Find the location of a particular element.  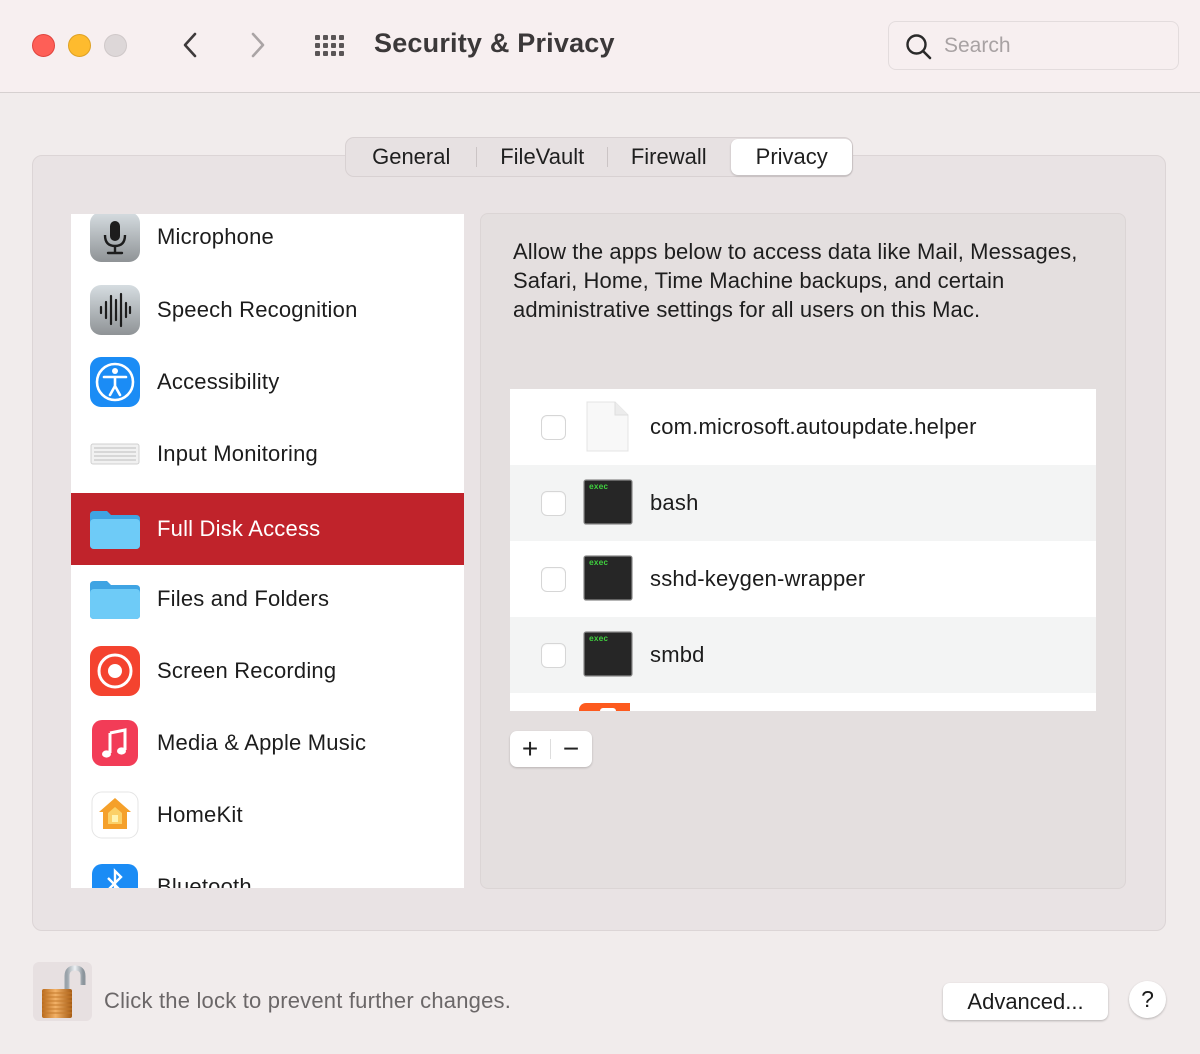

sidebar-item-screen-recording: Screen Recording is located at coordinates (267, 671).